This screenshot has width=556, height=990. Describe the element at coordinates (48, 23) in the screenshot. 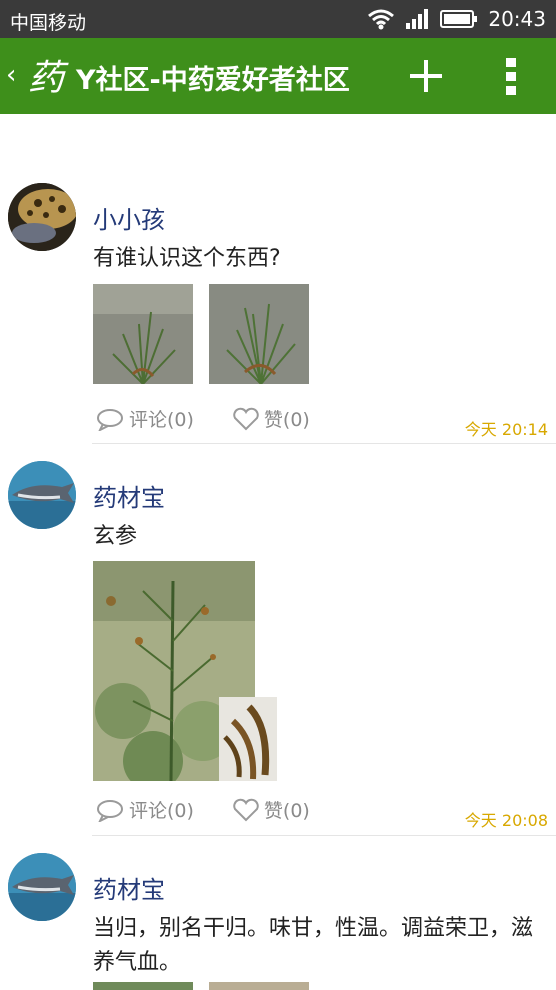

I see `carrier-name: 中国移动` at that location.